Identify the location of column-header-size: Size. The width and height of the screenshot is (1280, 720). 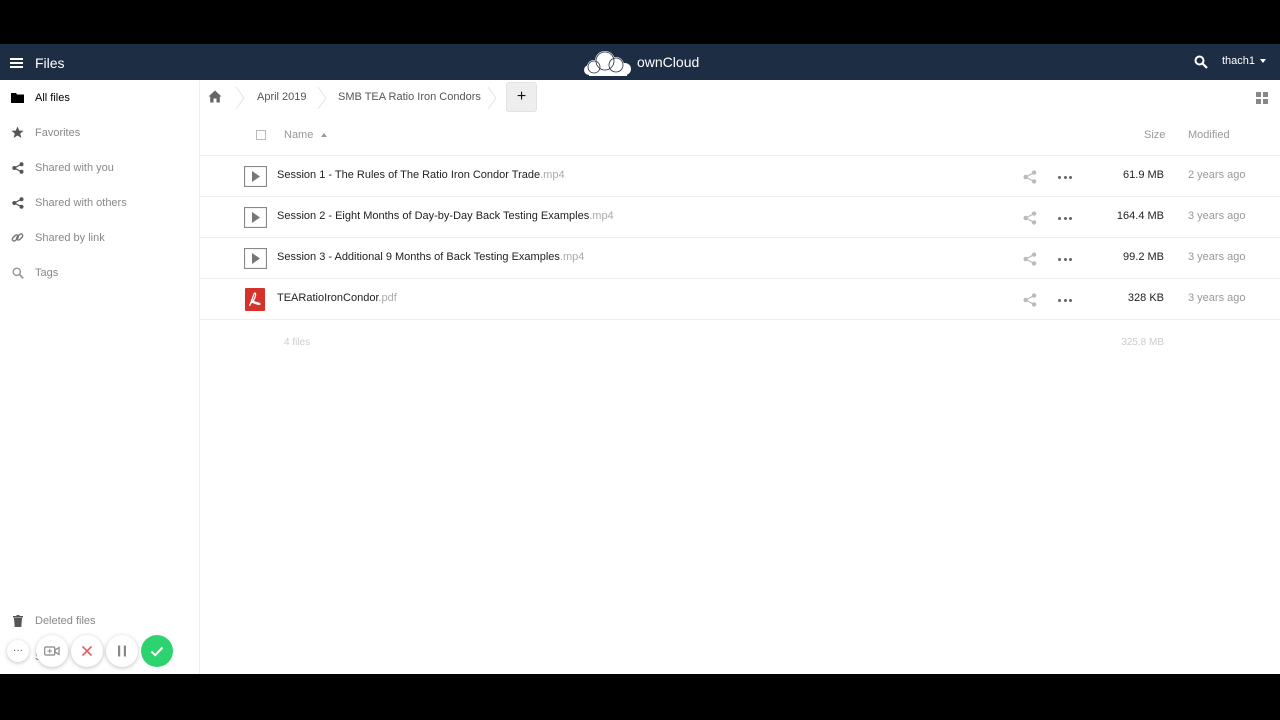
(1154, 135).